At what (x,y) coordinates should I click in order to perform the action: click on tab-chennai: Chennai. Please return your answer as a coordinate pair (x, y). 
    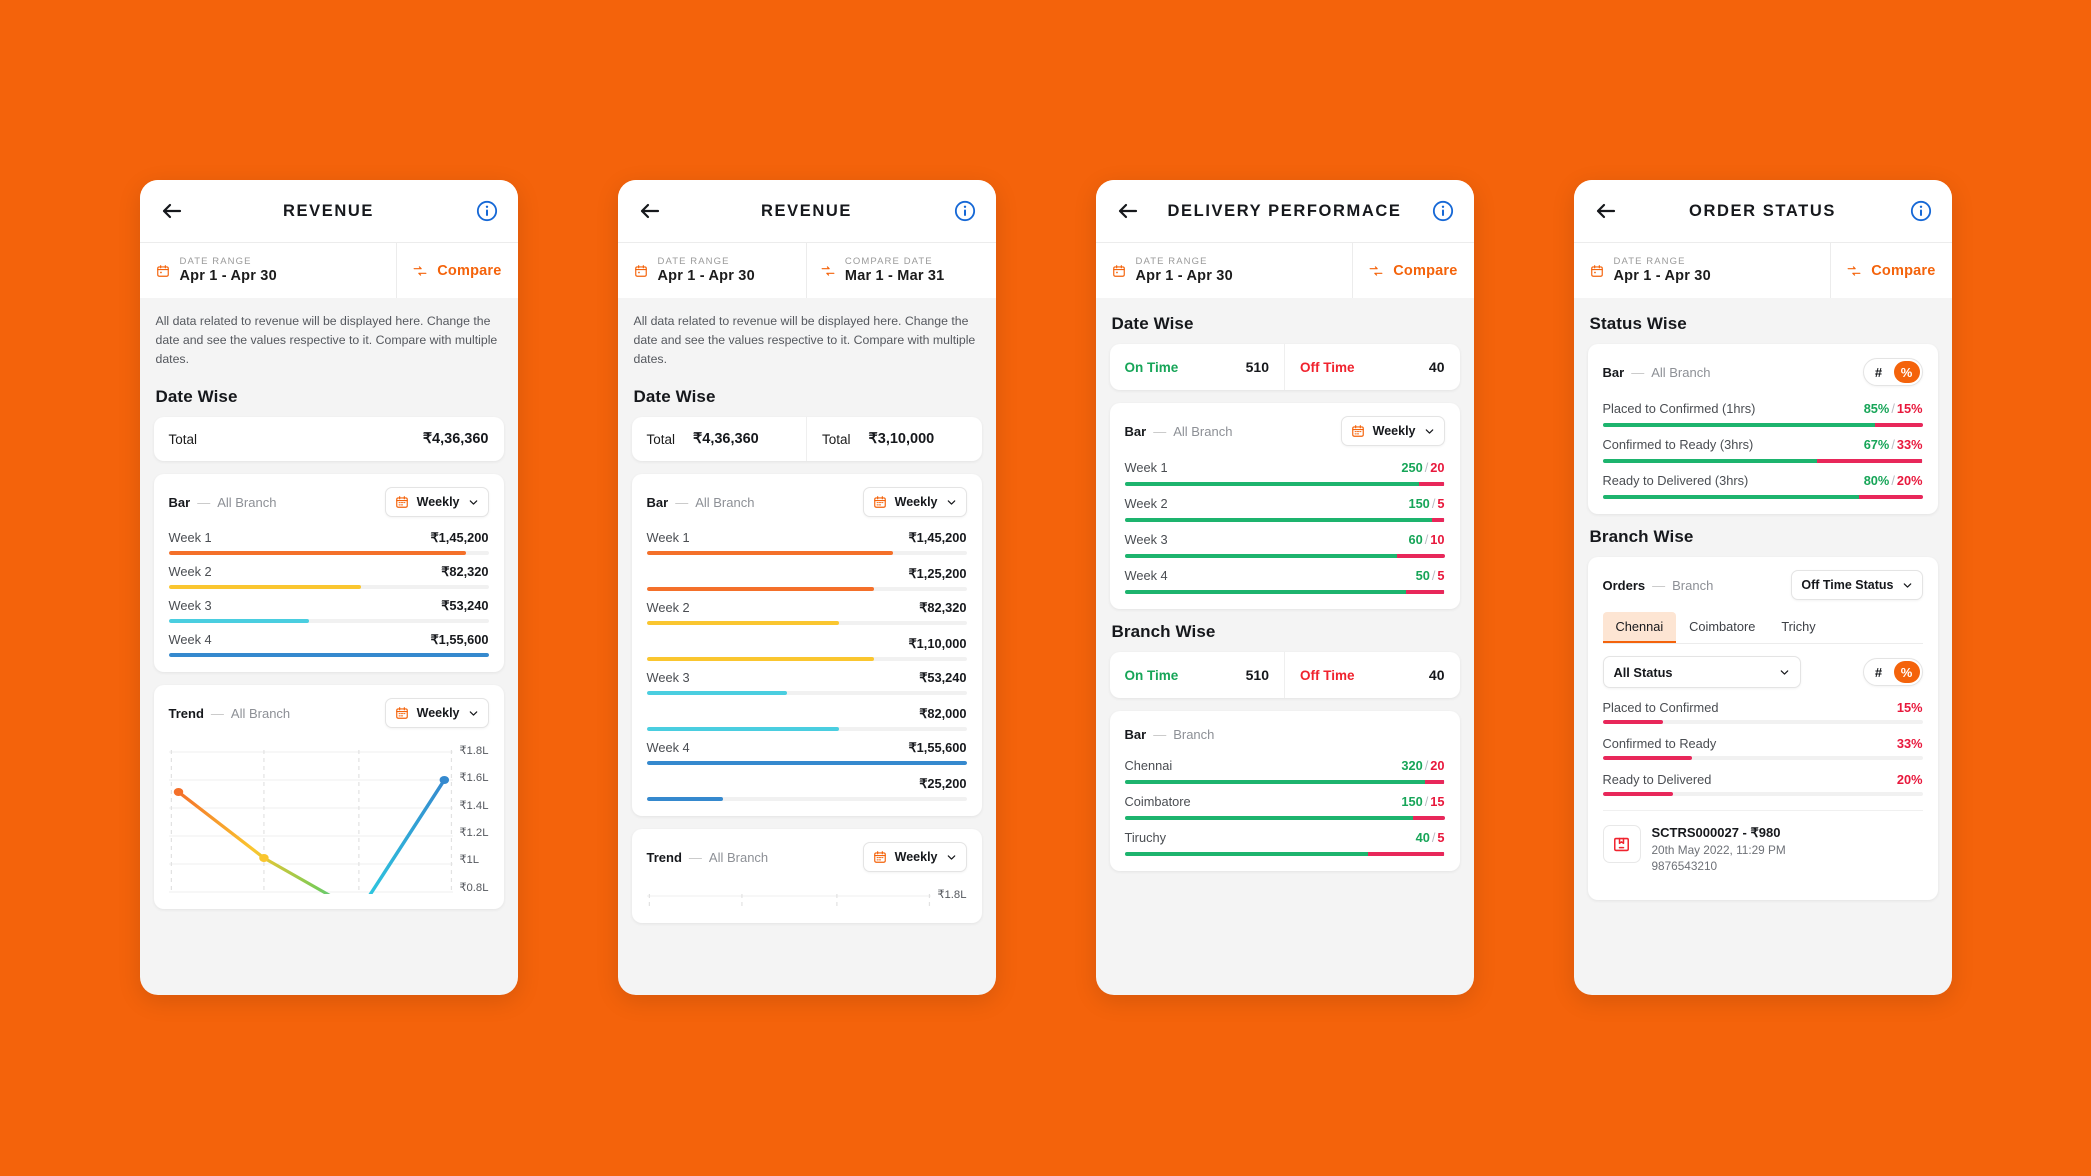
    Looking at the image, I should click on (1639, 627).